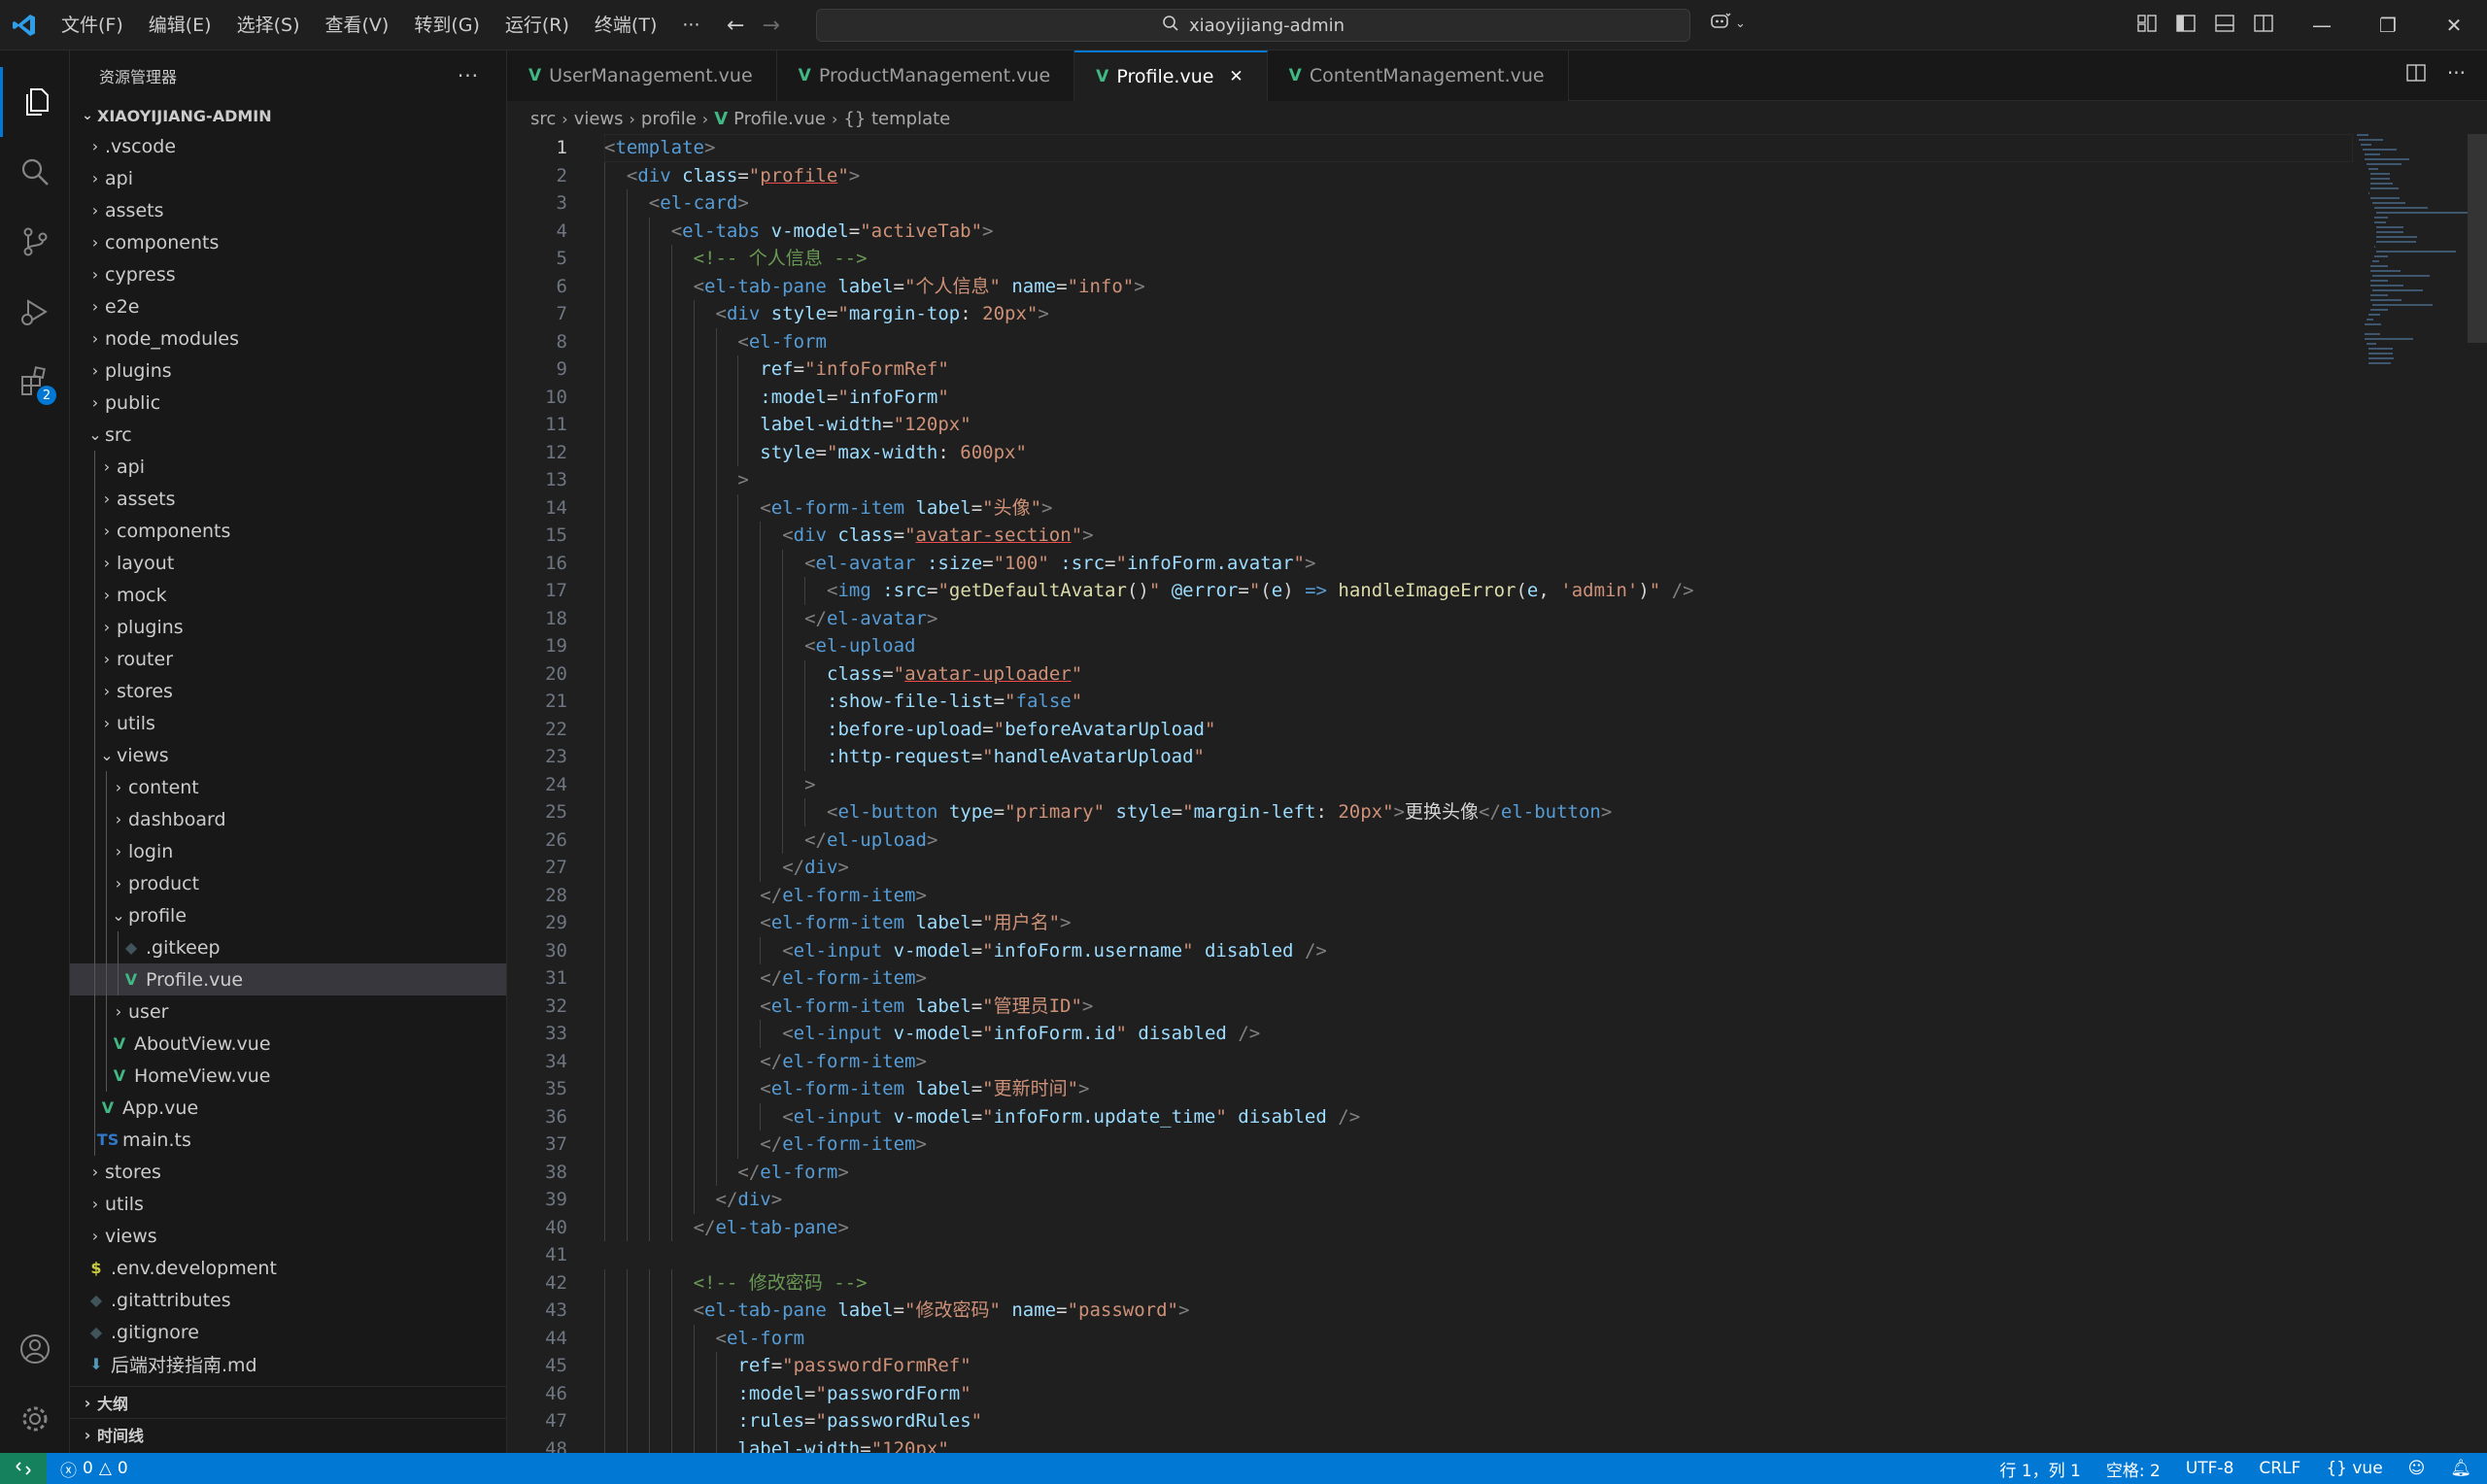  What do you see at coordinates (288, 1268) in the screenshot?
I see `tree-file: $ .env.development` at bounding box center [288, 1268].